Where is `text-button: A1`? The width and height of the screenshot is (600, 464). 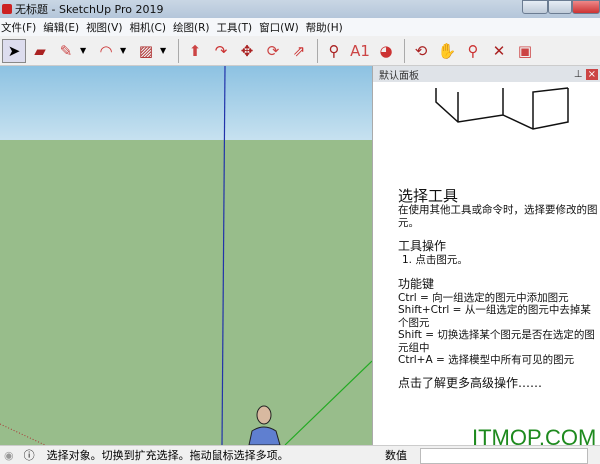 text-button: A1 is located at coordinates (360, 51).